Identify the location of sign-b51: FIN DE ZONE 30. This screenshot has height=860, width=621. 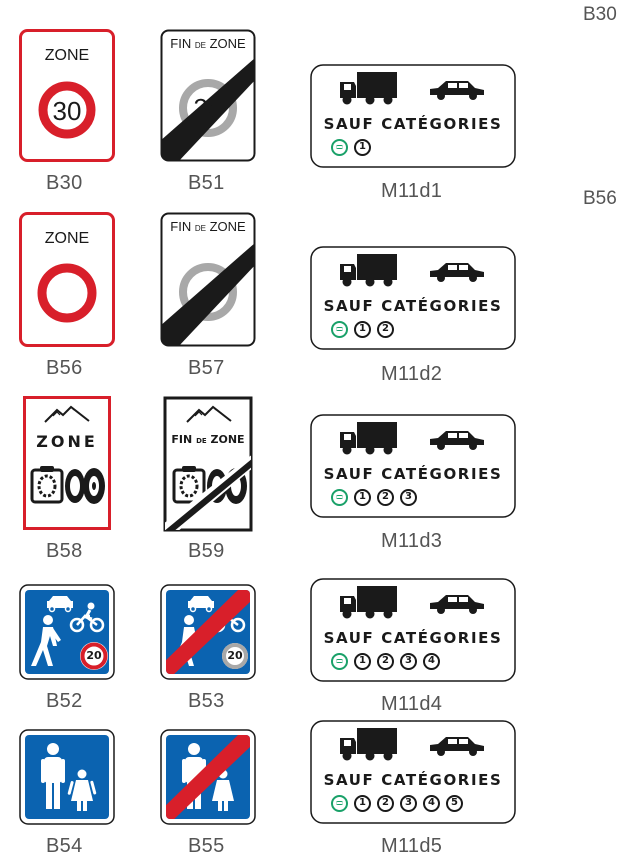
(208, 95).